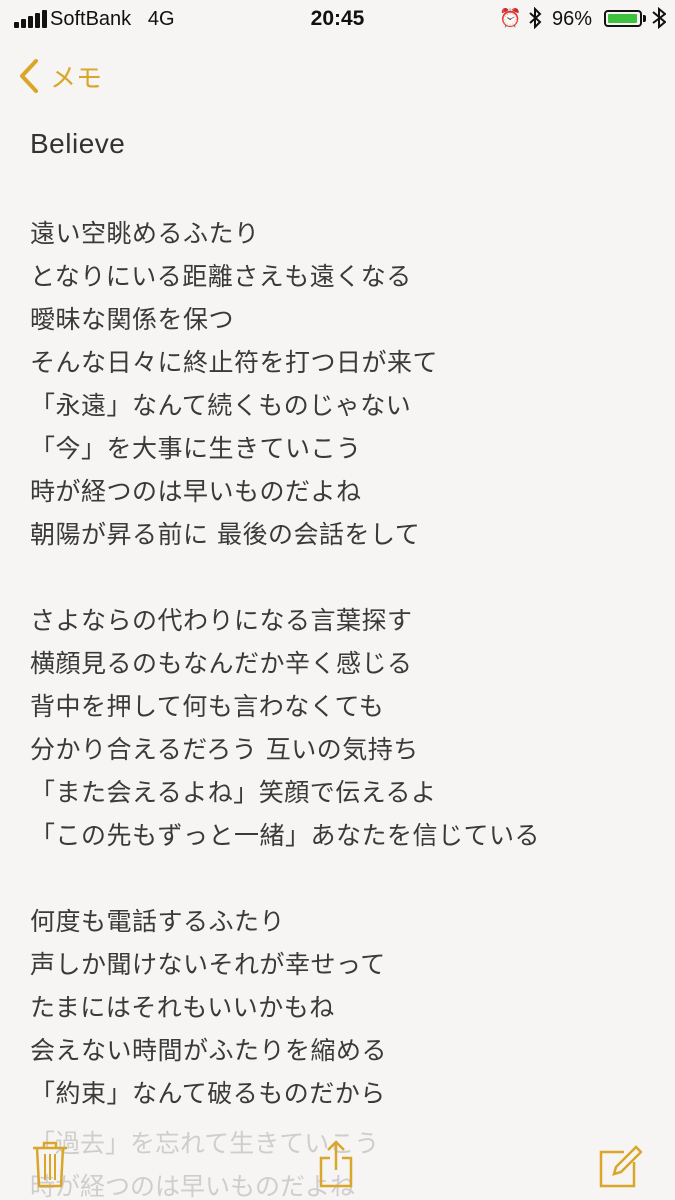 The height and width of the screenshot is (1200, 675). Describe the element at coordinates (234, 362) in the screenshot. I see `note-line: そんな日々に終止符を打つ日が来て` at that location.